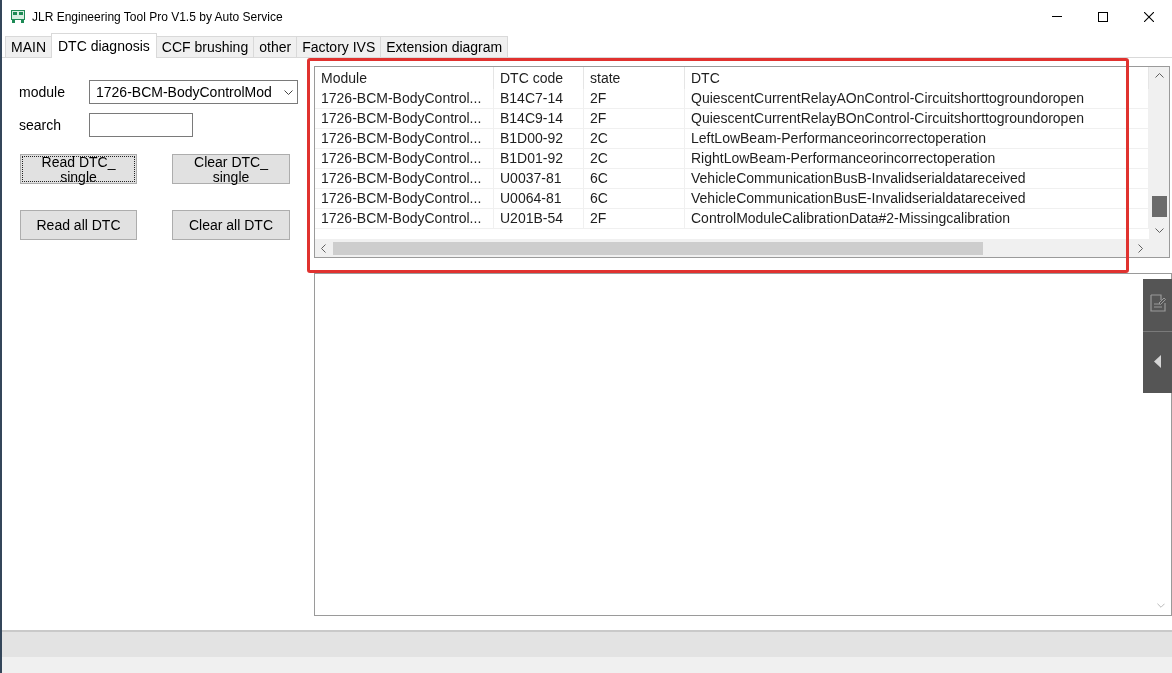  Describe the element at coordinates (1157, 361) in the screenshot. I see `left-triangle-icon` at that location.